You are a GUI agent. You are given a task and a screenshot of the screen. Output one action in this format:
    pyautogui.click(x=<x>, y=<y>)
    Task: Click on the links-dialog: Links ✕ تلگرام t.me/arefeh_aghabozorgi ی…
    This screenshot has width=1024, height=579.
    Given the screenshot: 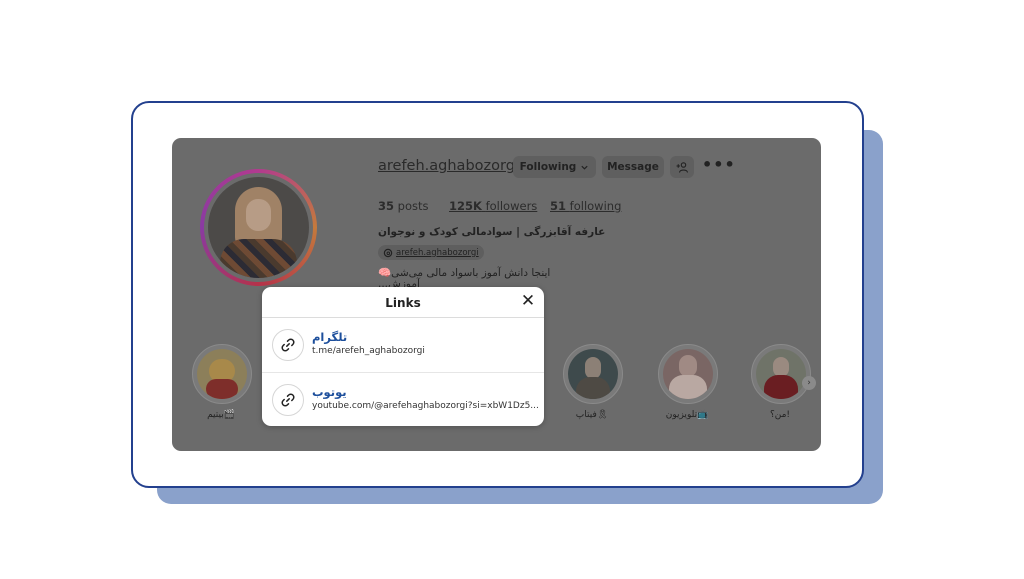 What is the action you would take?
    pyautogui.click(x=403, y=356)
    